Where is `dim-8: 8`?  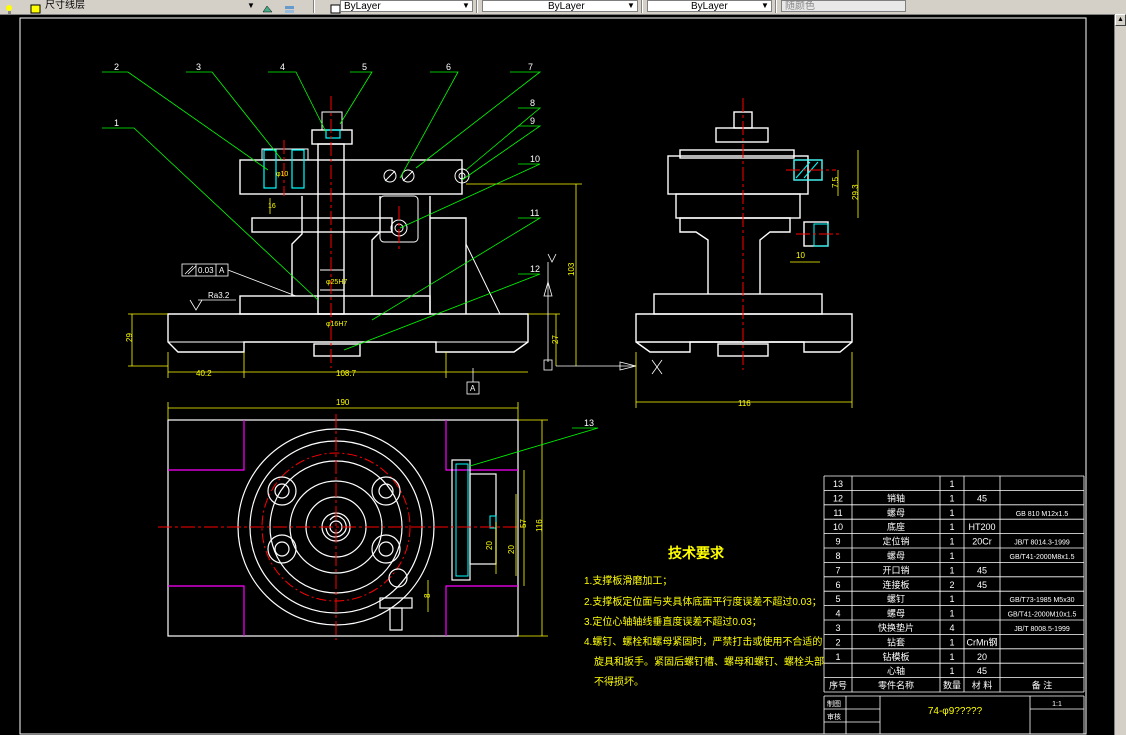 dim-8: 8 is located at coordinates (427, 595).